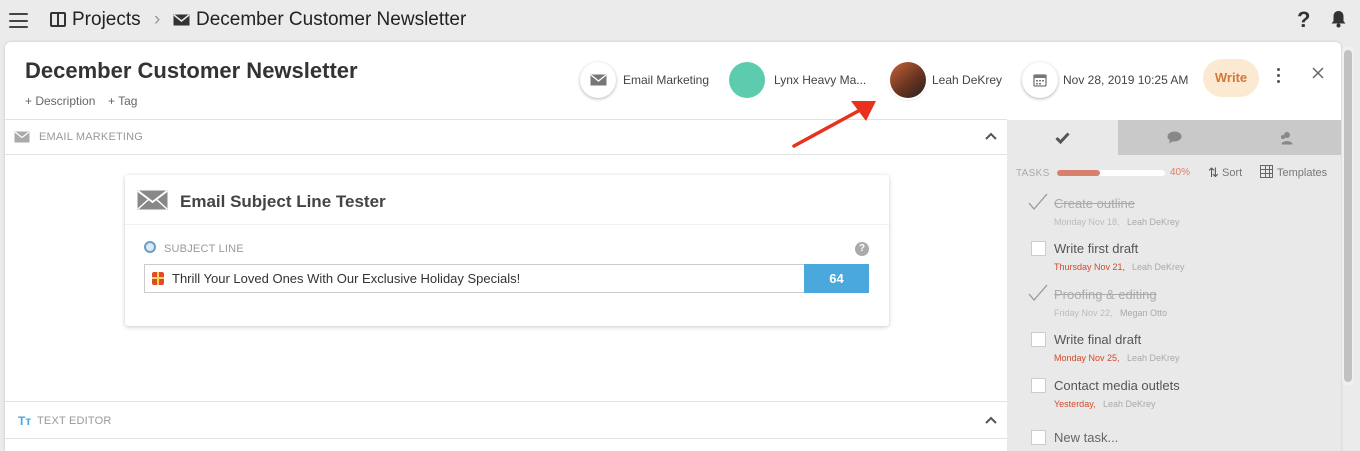 The width and height of the screenshot is (1360, 451). I want to click on task-due-date: Thursday Nov 21,, so click(1090, 267).